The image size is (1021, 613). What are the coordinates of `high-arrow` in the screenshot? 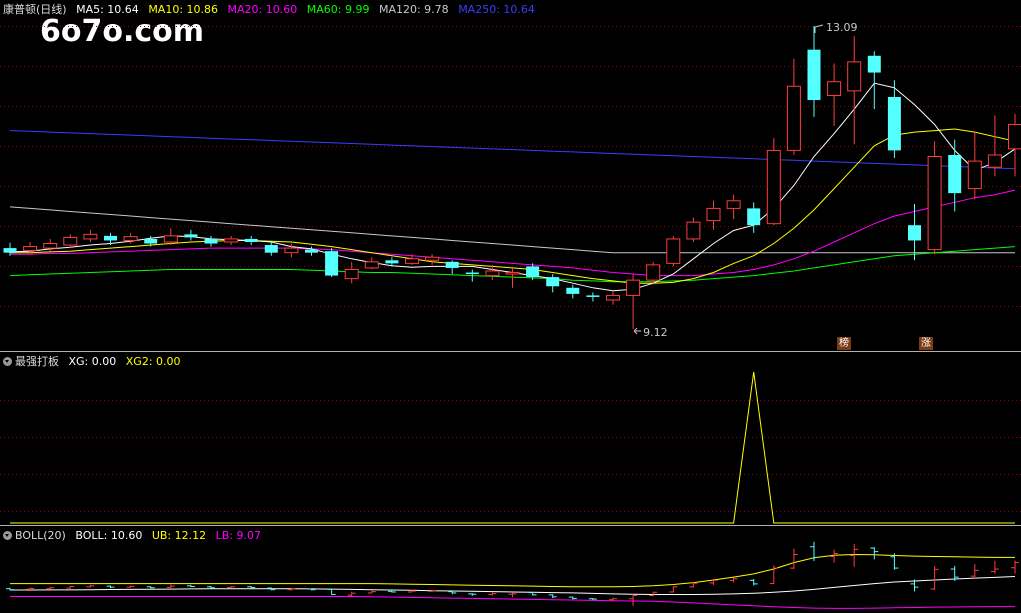 It's located at (819, 28).